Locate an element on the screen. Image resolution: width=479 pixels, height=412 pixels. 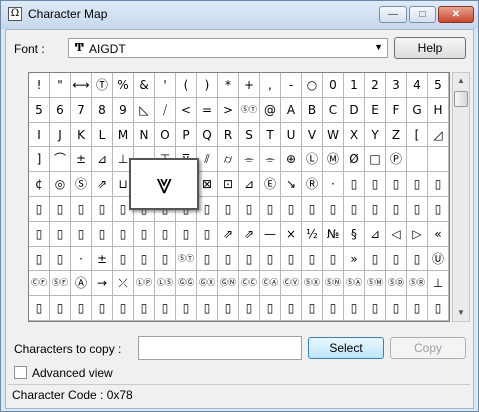
character-cell: W is located at coordinates (333, 135).